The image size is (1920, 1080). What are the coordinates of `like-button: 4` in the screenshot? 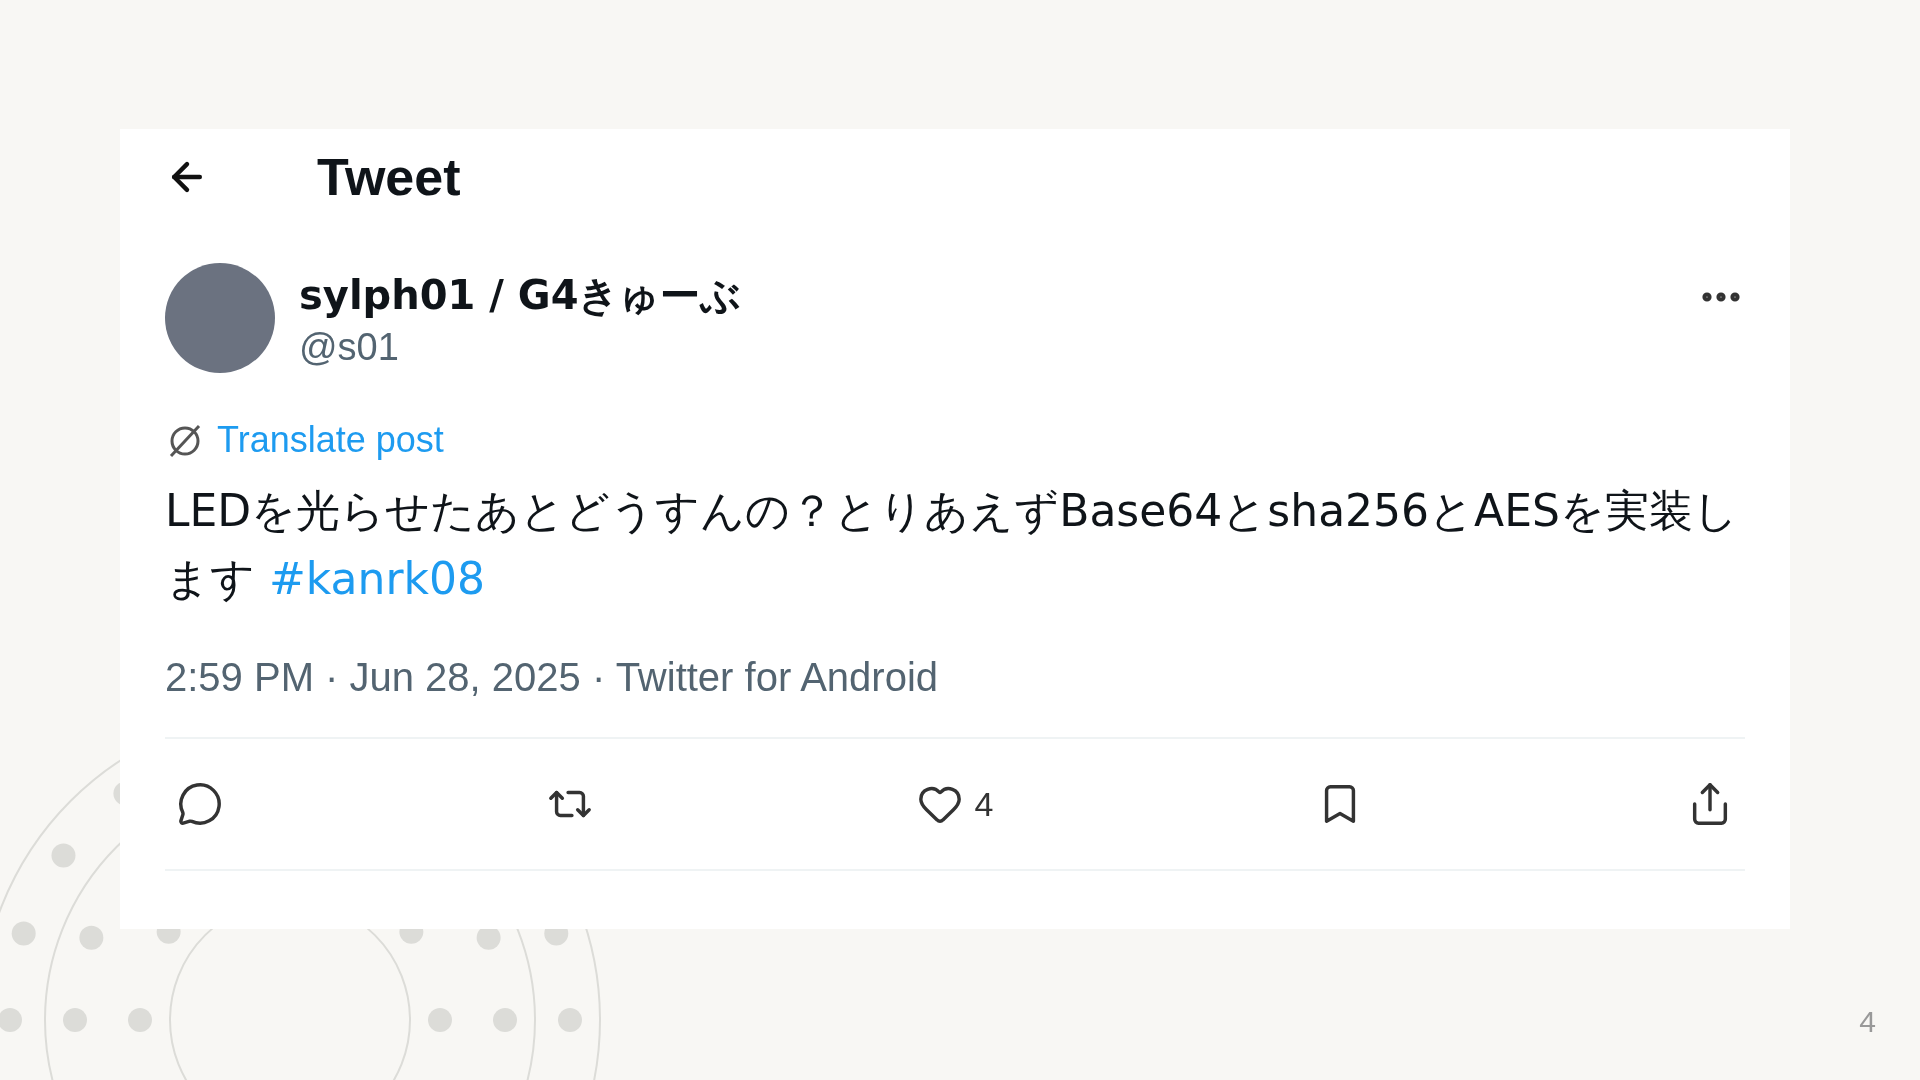 It's located at (955, 804).